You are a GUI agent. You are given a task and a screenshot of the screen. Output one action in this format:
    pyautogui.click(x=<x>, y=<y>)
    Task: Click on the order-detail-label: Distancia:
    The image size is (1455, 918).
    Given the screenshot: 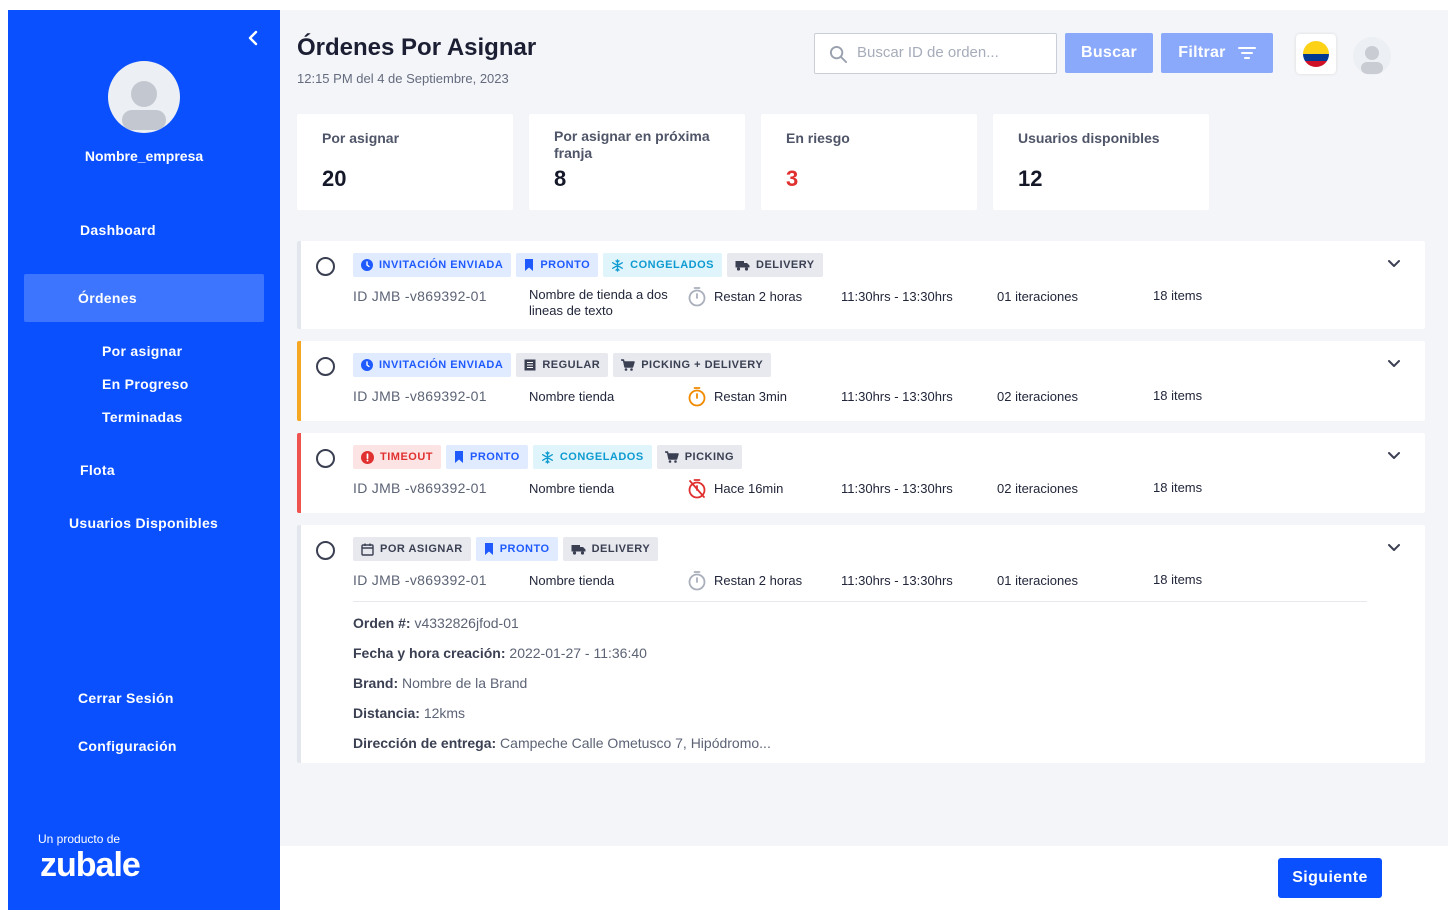 What is the action you would take?
    pyautogui.click(x=386, y=713)
    